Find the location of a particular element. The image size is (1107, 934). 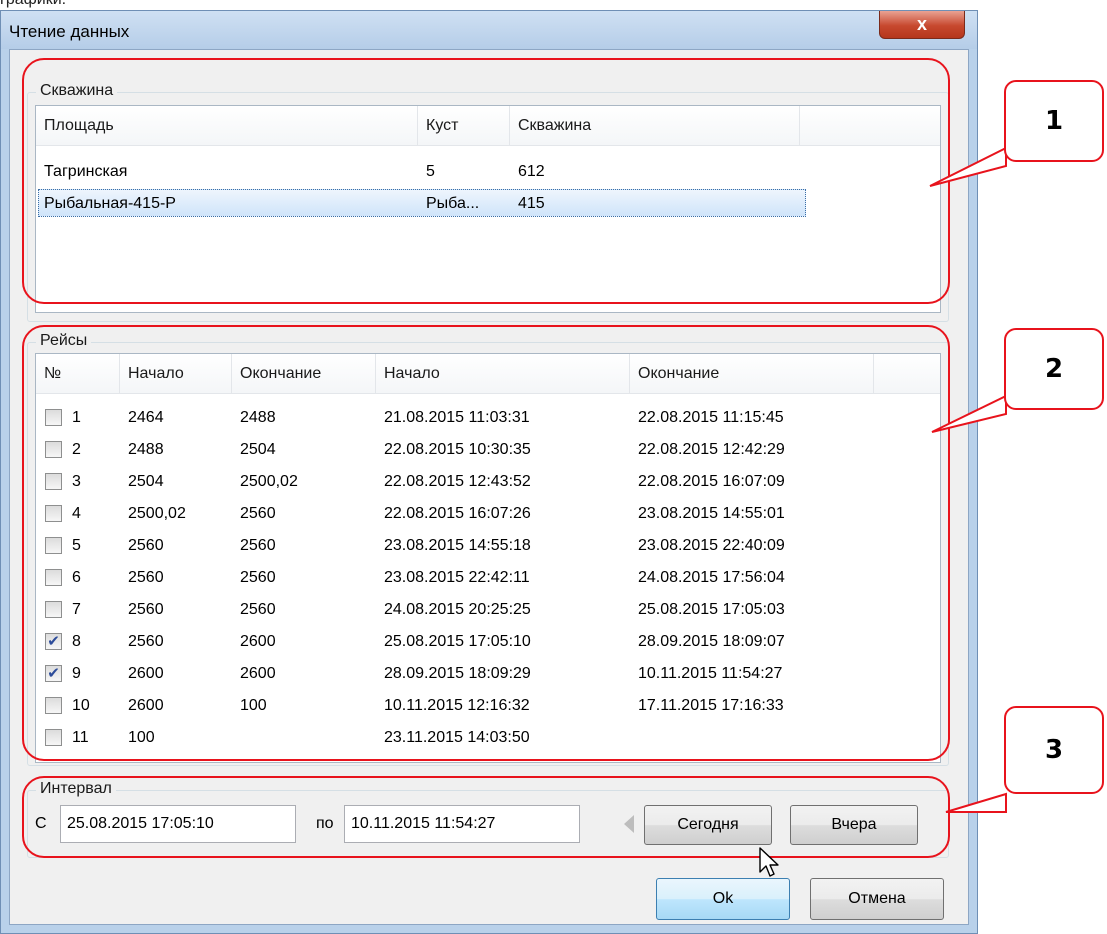

callout-badge-1: 1 is located at coordinates (1054, 121).